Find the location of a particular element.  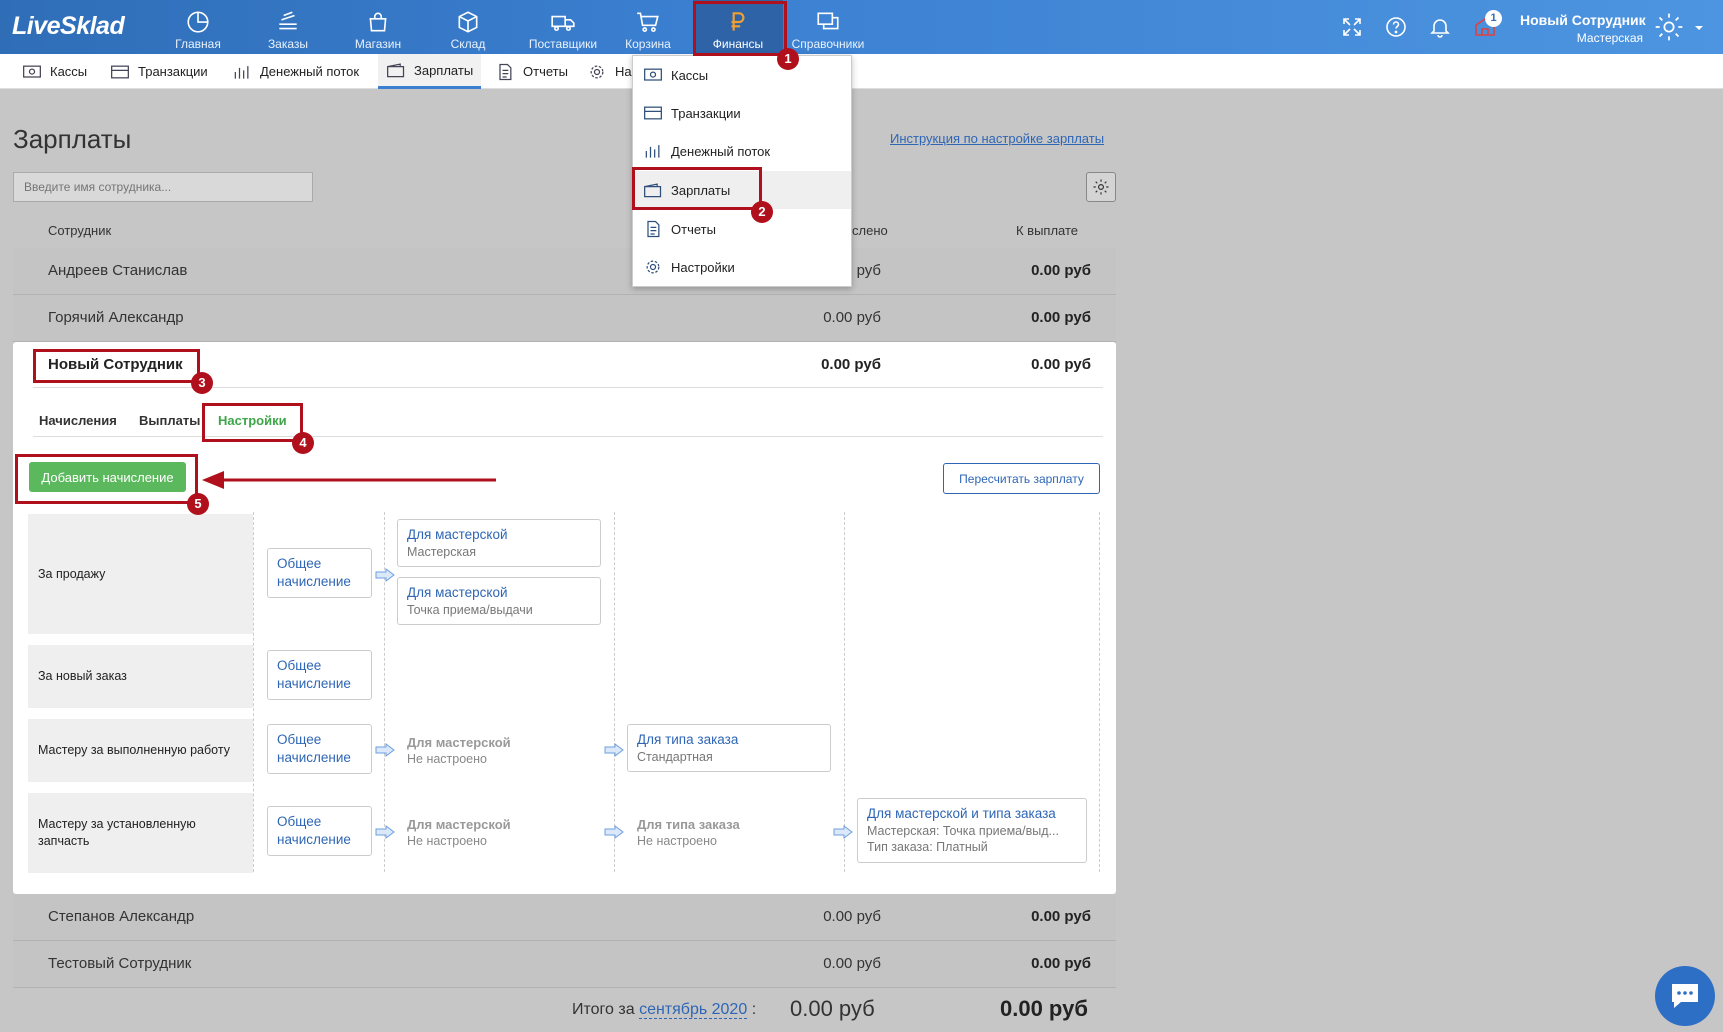

table-settings-button is located at coordinates (1101, 187).